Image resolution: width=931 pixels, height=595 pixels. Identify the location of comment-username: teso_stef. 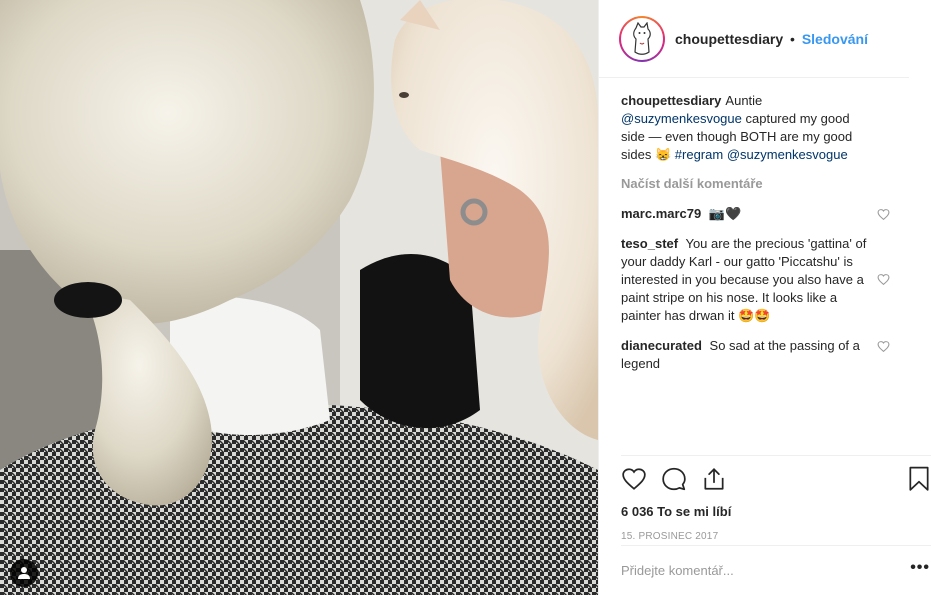
(649, 243).